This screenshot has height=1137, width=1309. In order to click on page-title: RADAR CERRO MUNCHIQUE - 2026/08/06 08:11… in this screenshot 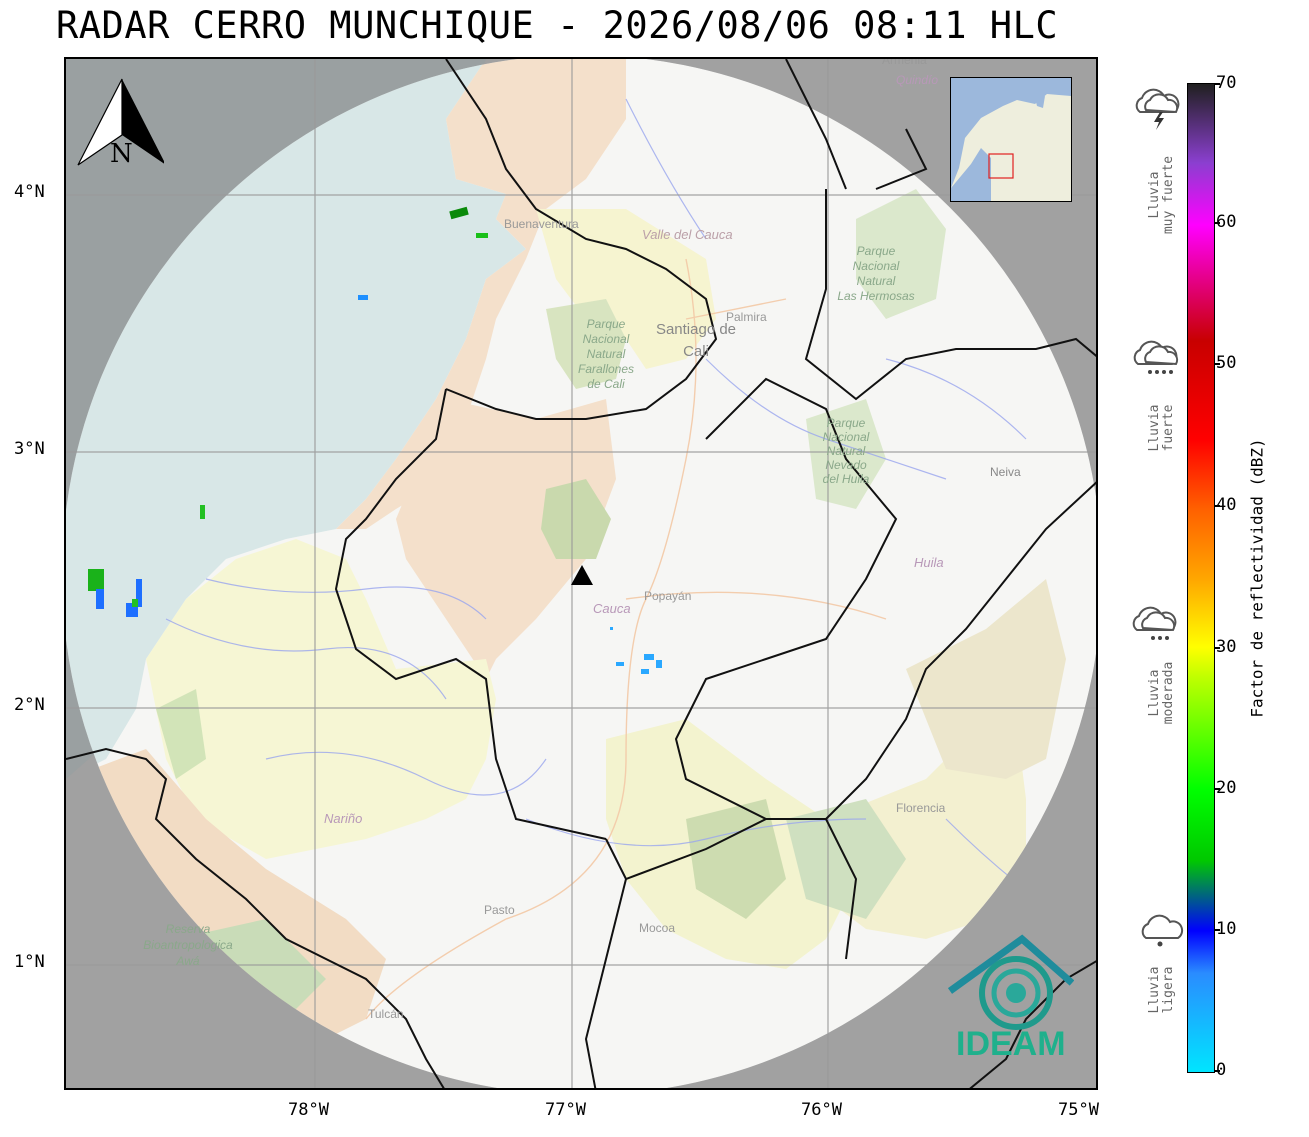, I will do `click(557, 25)`.